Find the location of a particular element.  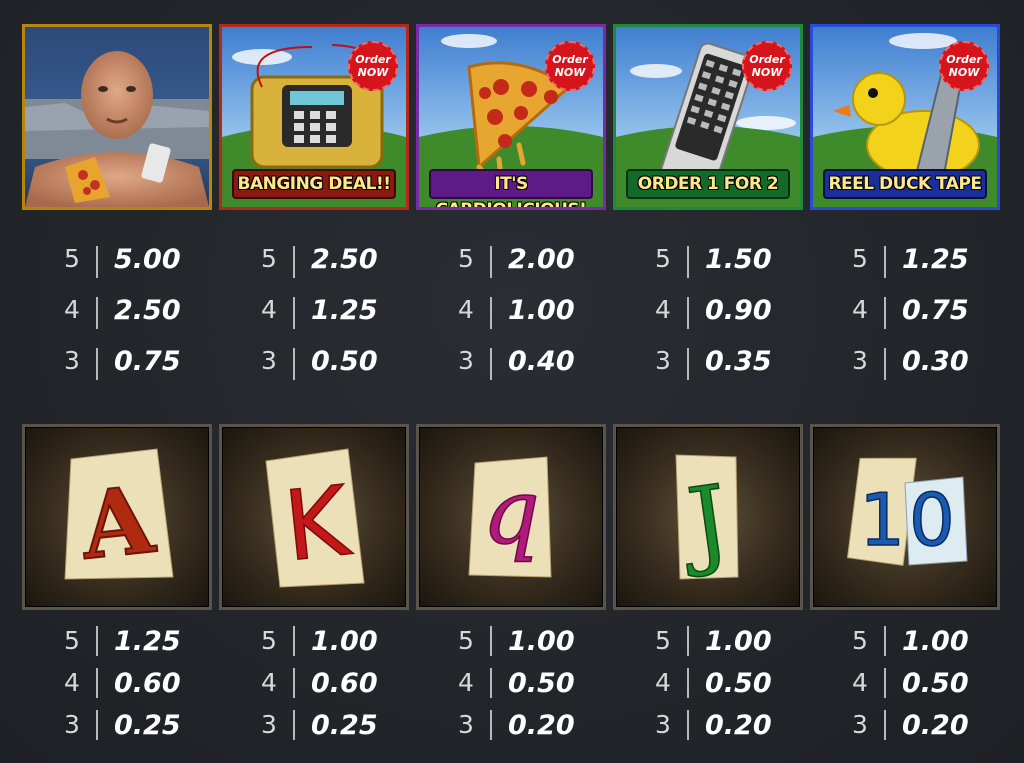

symbol-10-tile: 10 is located at coordinates (905, 517).